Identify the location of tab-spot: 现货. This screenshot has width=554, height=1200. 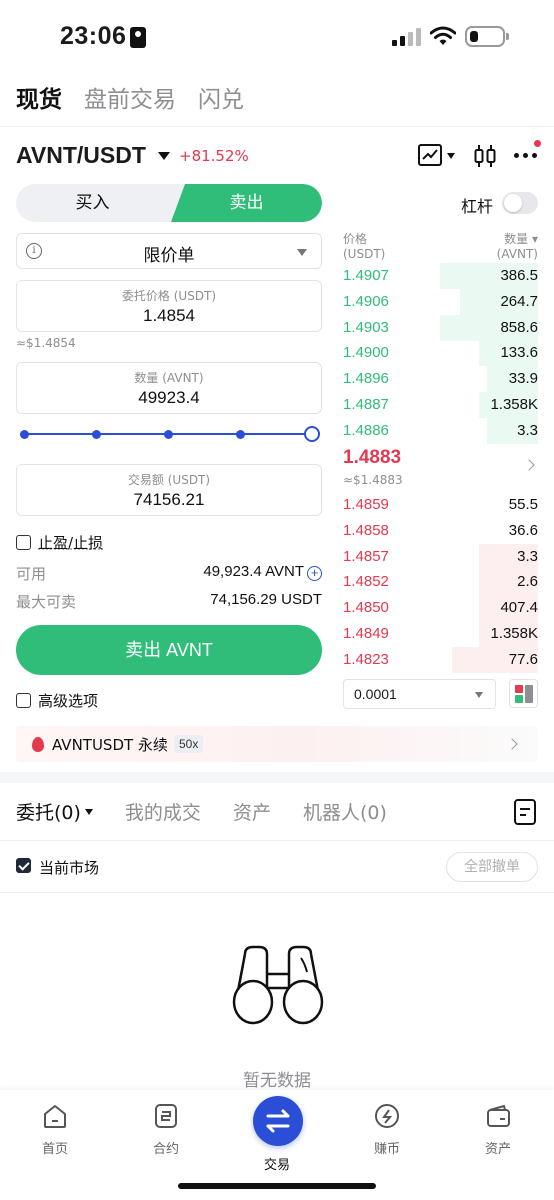
(39, 97).